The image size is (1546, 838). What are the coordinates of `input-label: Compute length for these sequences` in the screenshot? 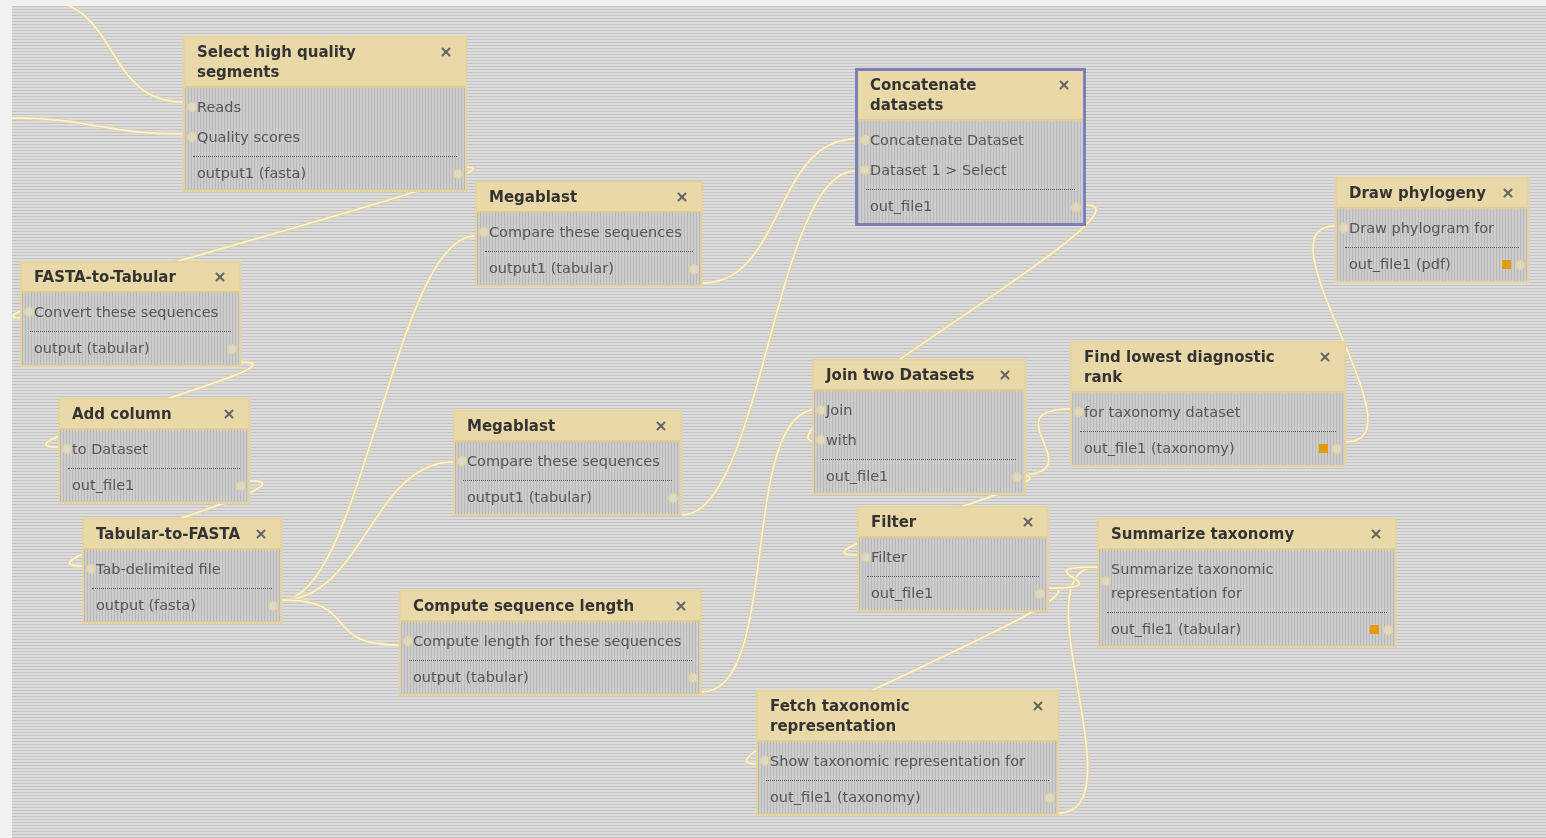 It's located at (547, 641).